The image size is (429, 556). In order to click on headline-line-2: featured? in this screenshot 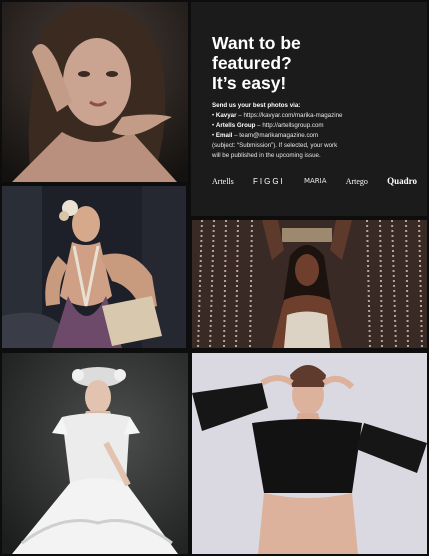, I will do `click(252, 63)`.